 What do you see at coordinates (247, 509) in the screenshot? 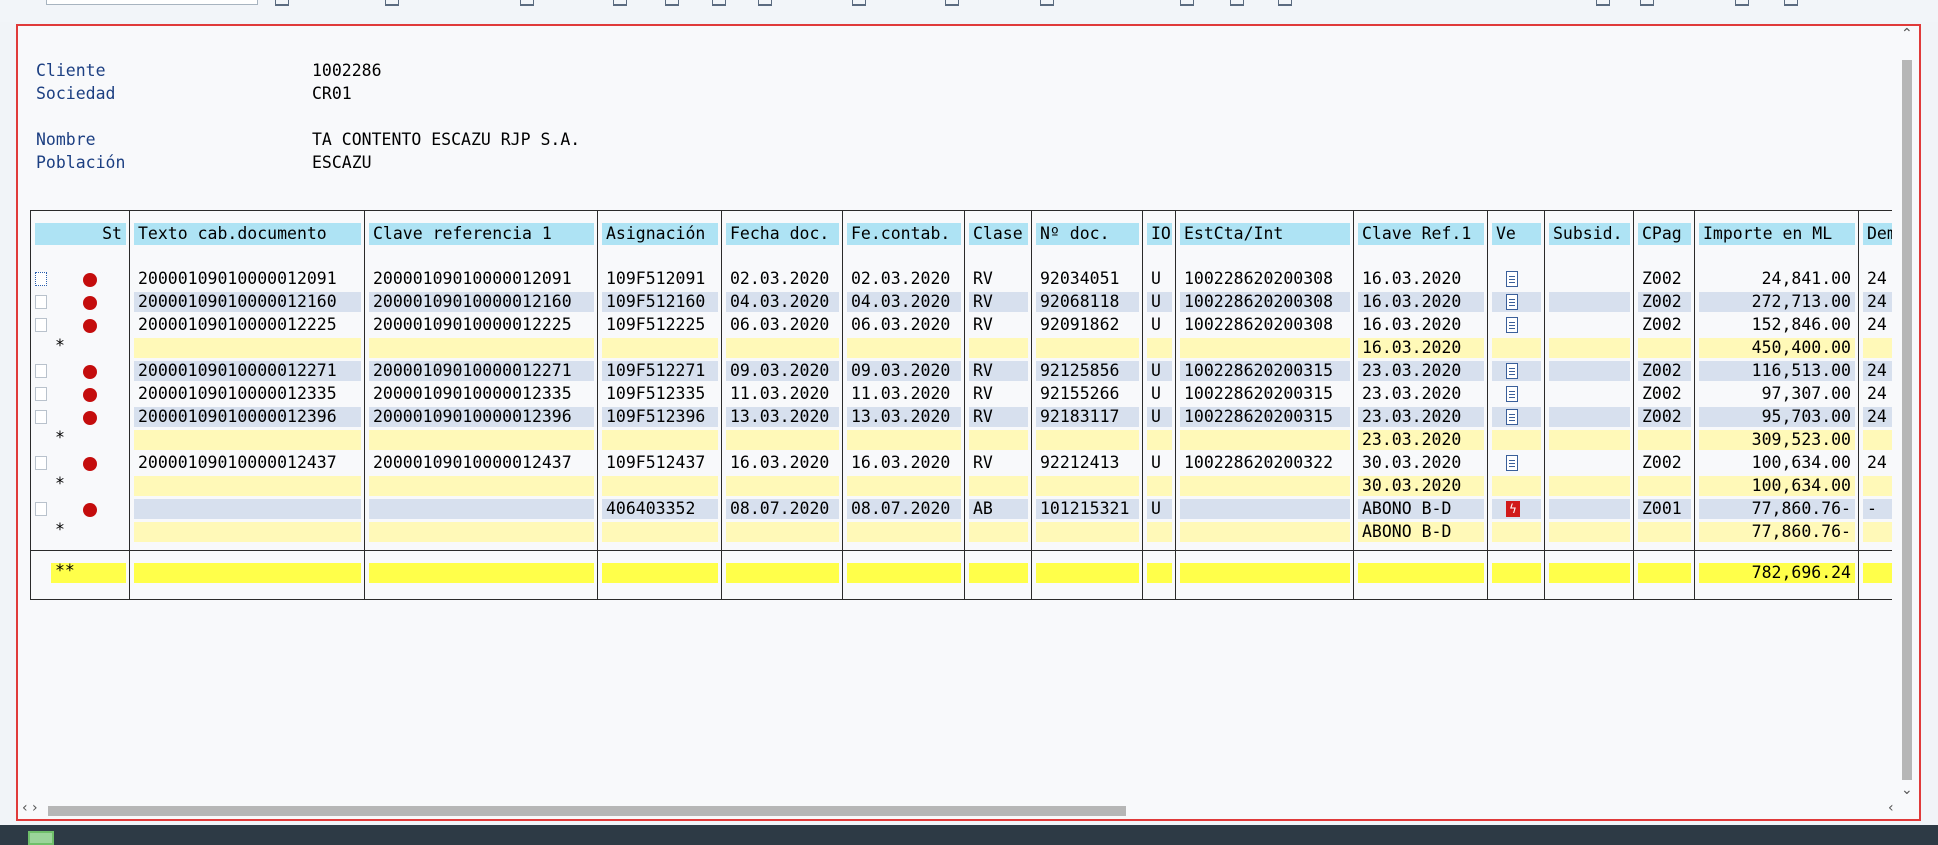
I see `cell-texto` at bounding box center [247, 509].